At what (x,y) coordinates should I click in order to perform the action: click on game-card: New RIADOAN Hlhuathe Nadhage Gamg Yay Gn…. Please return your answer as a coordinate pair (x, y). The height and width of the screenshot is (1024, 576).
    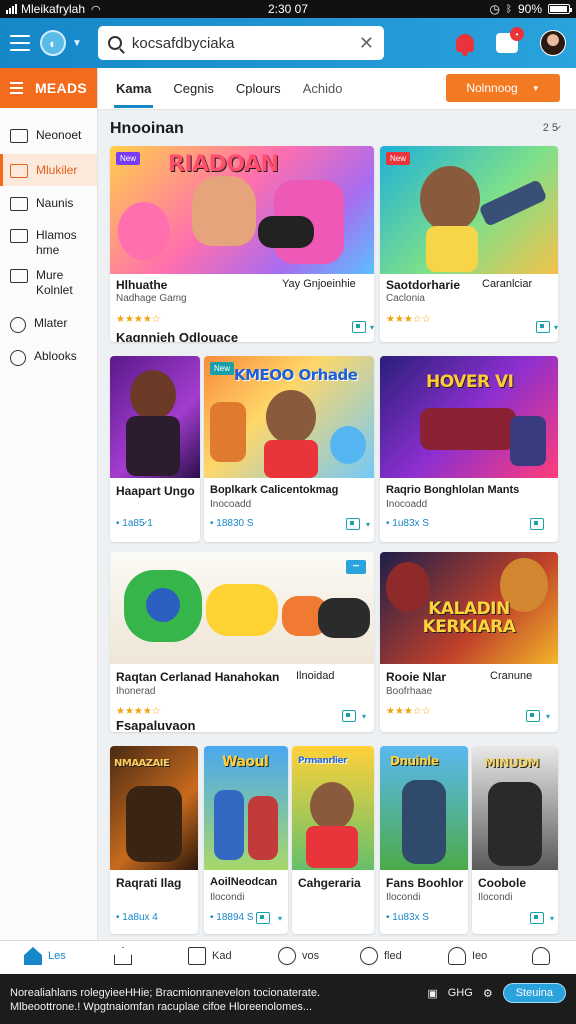
    Looking at the image, I should click on (242, 244).